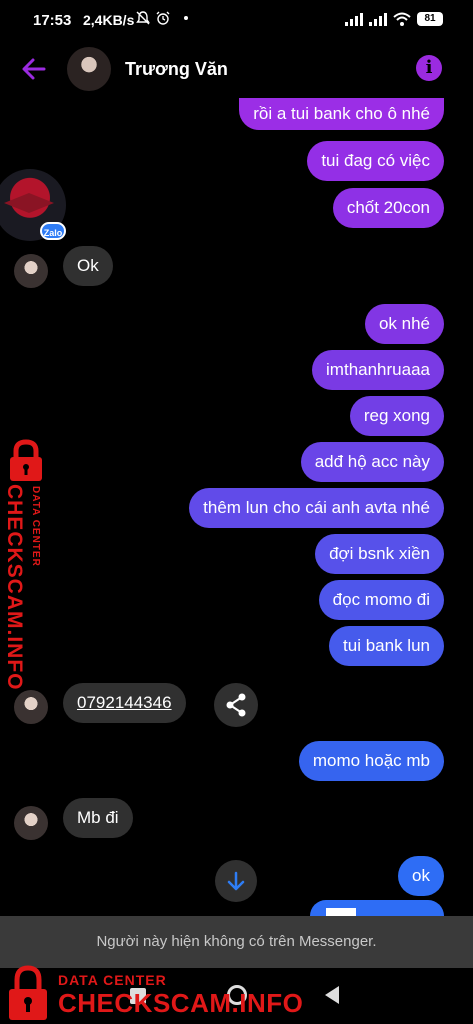  What do you see at coordinates (109, 20) in the screenshot?
I see `network-speed: 2,4KB/s` at bounding box center [109, 20].